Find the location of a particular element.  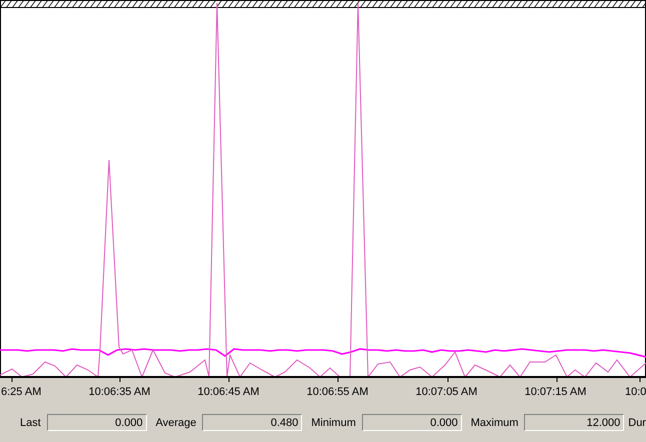

time-axis-label: 10:06:45 AM is located at coordinates (228, 392).